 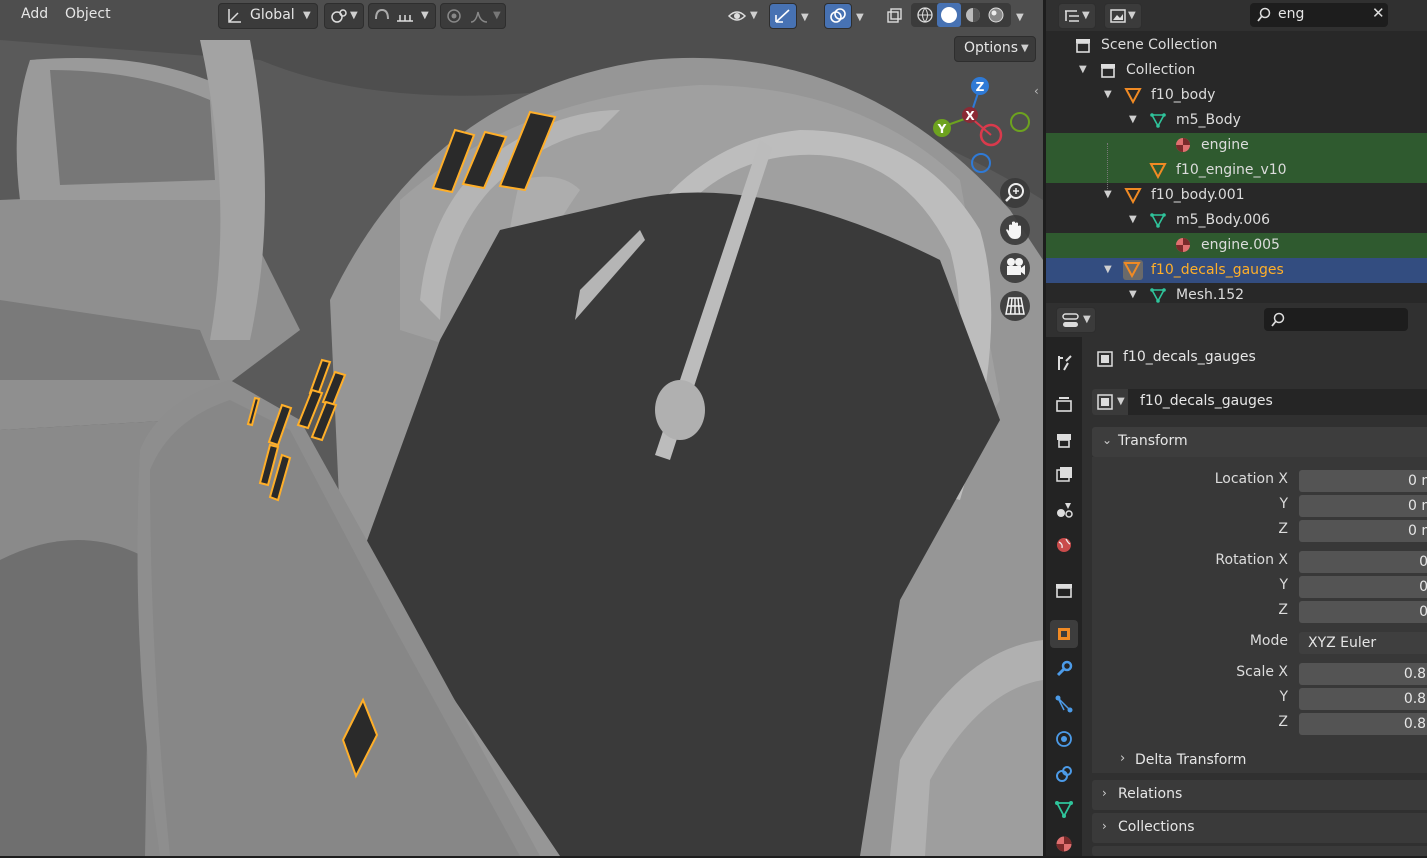 What do you see at coordinates (268, 16) in the screenshot?
I see `transform-orientation-dropdown: Global ▼` at bounding box center [268, 16].